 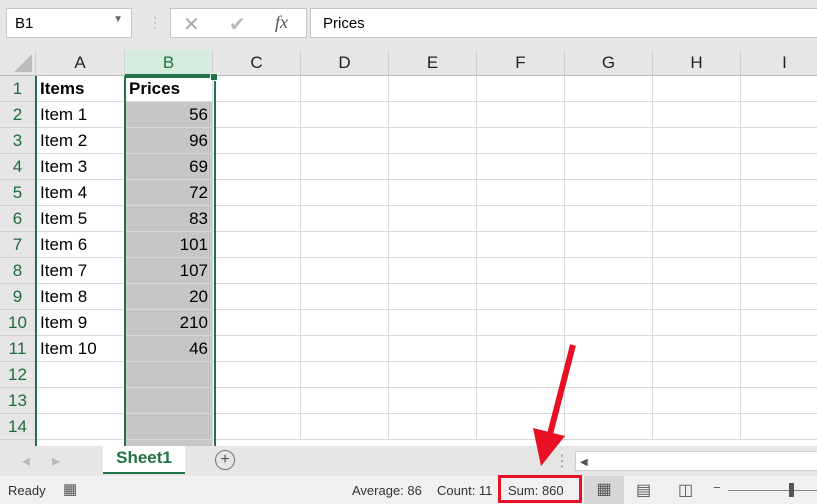 I want to click on arrow-shaft, so click(x=561, y=391).